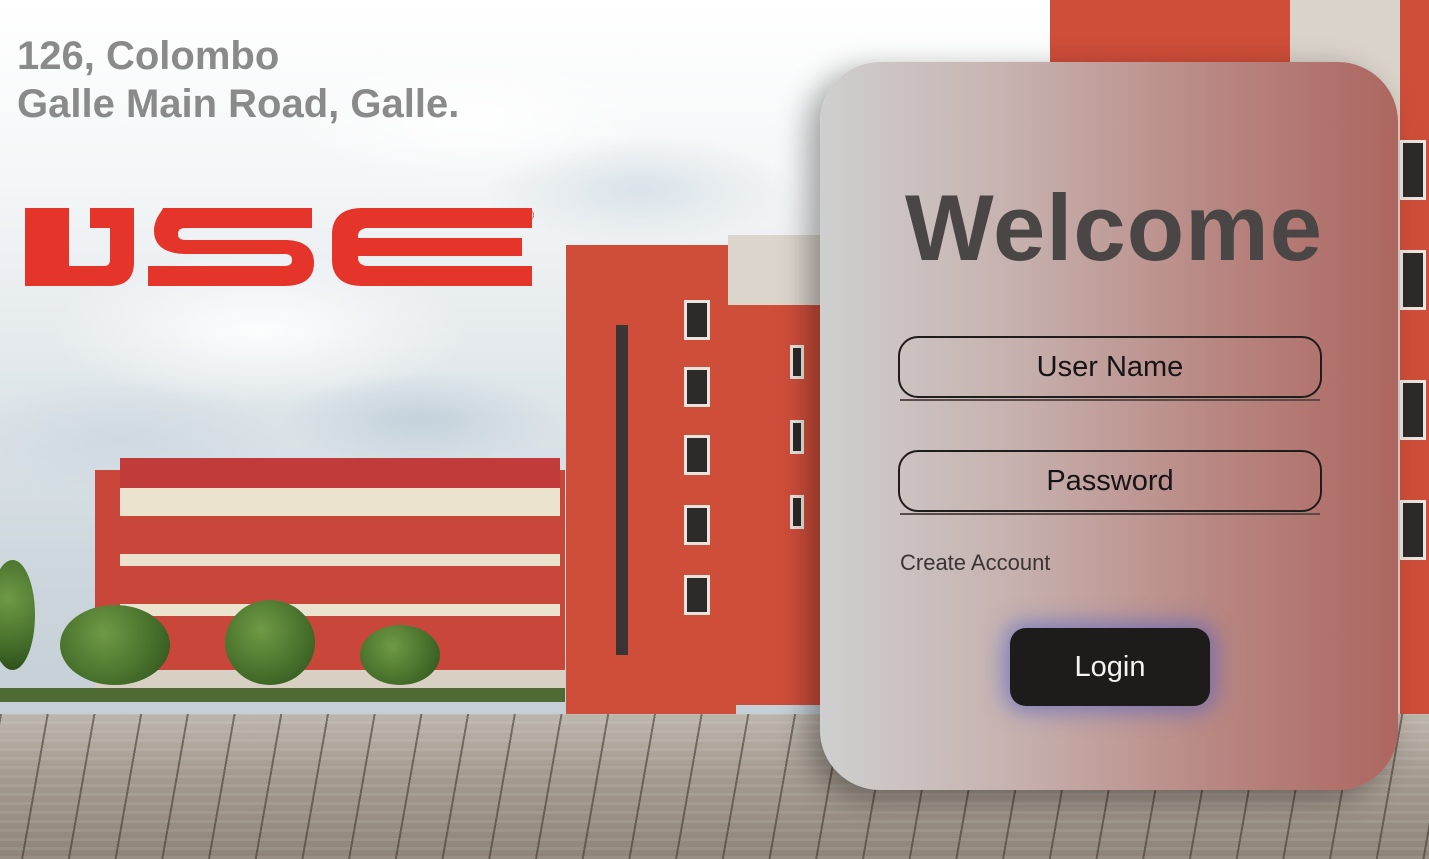 Image resolution: width=1429 pixels, height=859 pixels. What do you see at coordinates (1110, 514) in the screenshot?
I see `password-underline` at bounding box center [1110, 514].